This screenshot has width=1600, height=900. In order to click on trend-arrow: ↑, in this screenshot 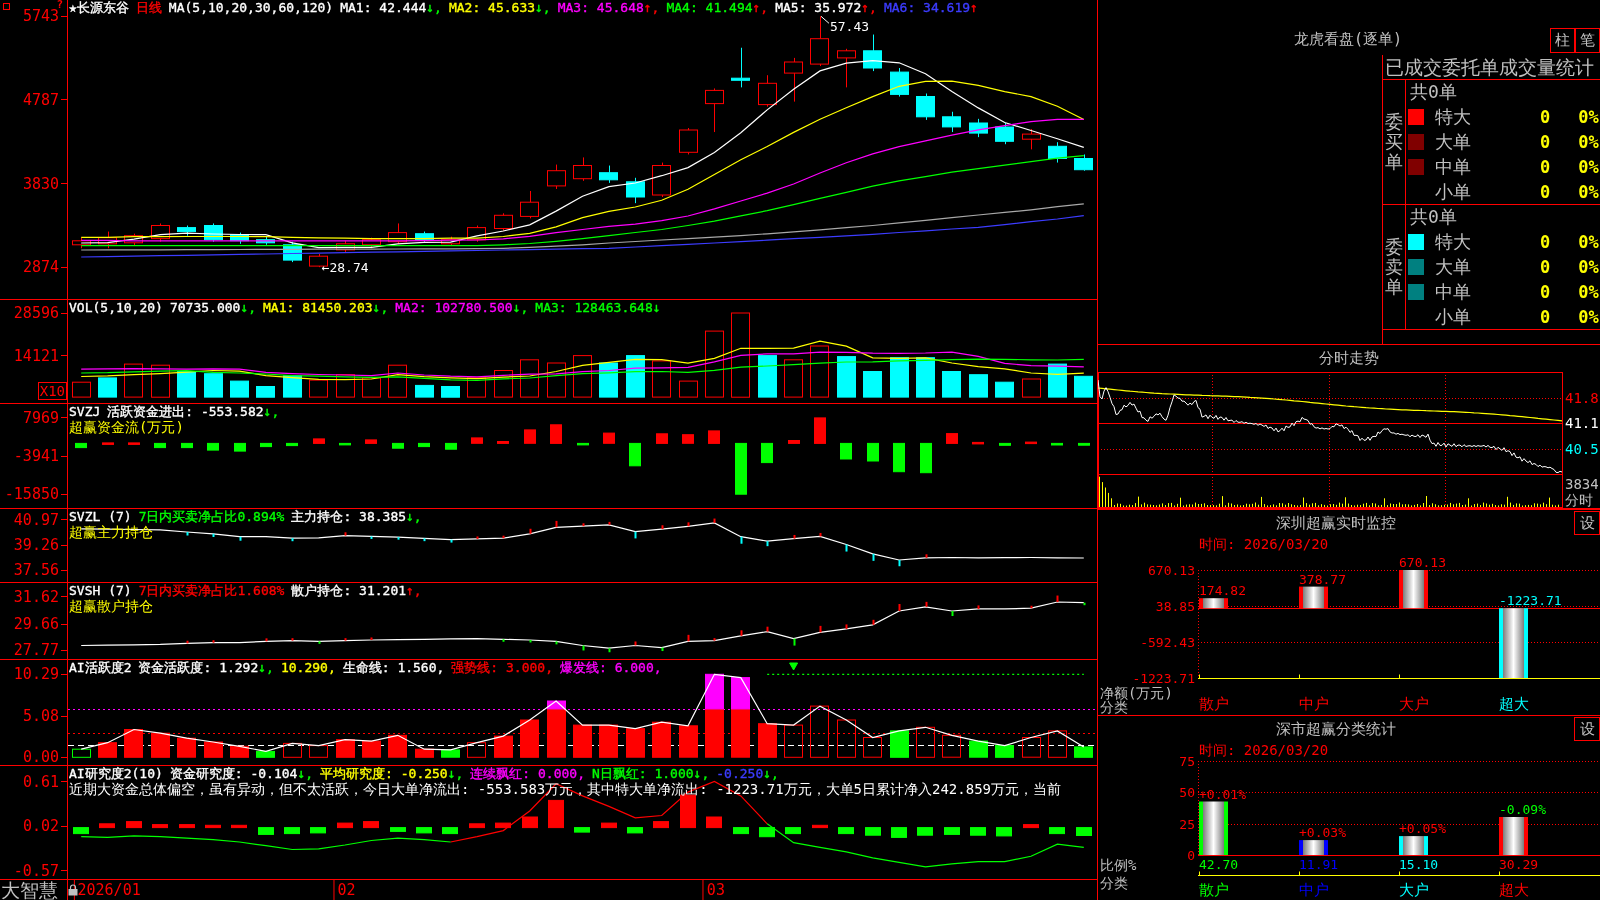, I will do `click(651, 7)`.